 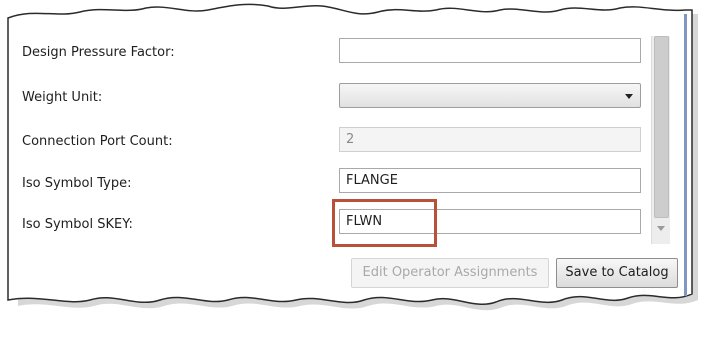 I want to click on edit-operator-assignments-button: Edit Operator Assignments, so click(x=450, y=273).